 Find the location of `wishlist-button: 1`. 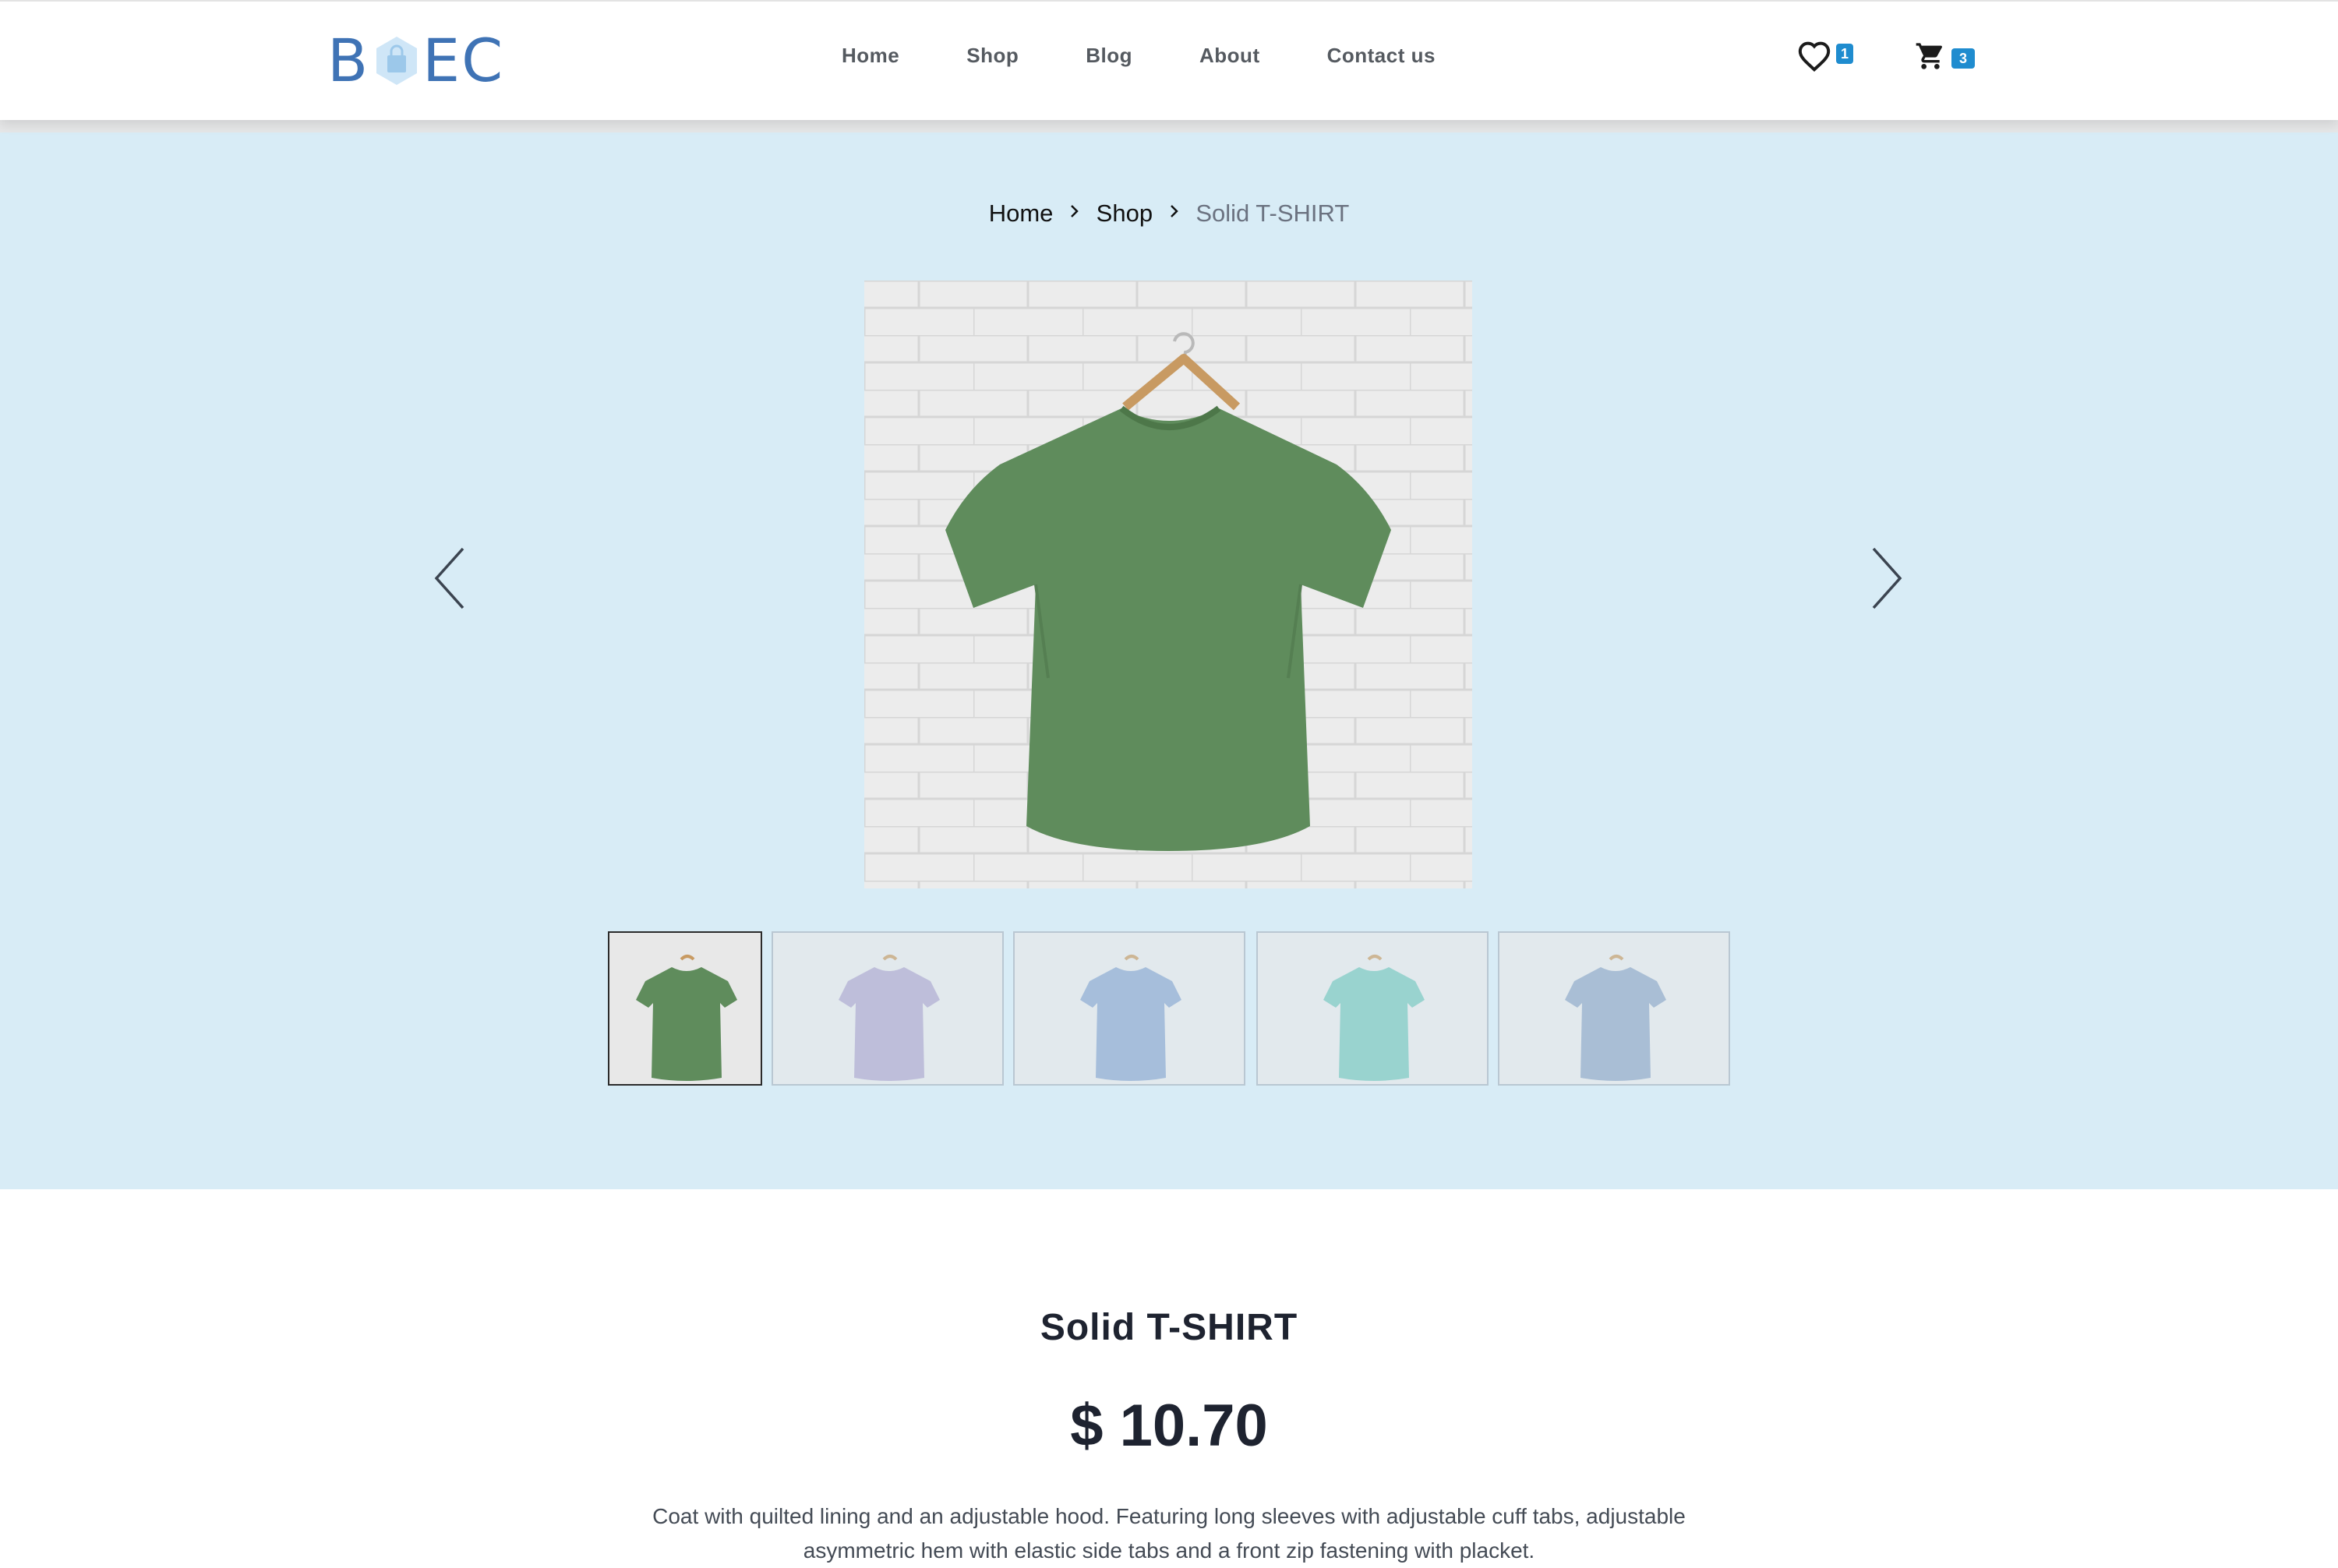

wishlist-button: 1 is located at coordinates (1826, 60).